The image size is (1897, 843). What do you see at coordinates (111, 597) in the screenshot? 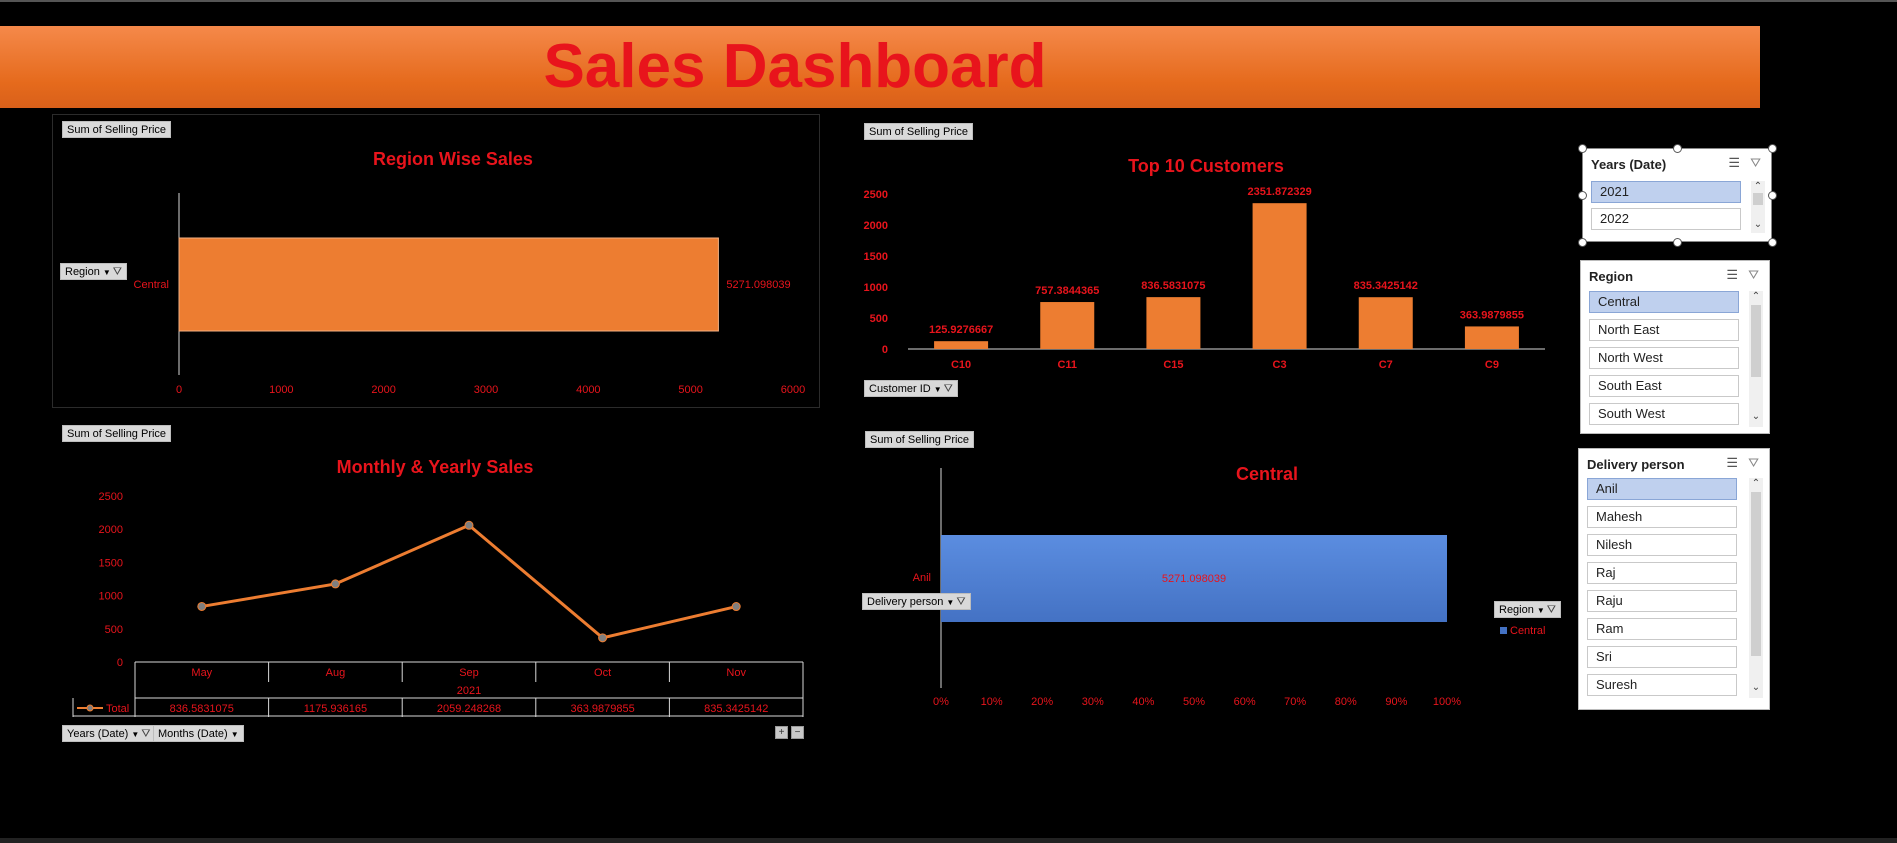
I see `y-tick-label: 1000` at bounding box center [111, 597].